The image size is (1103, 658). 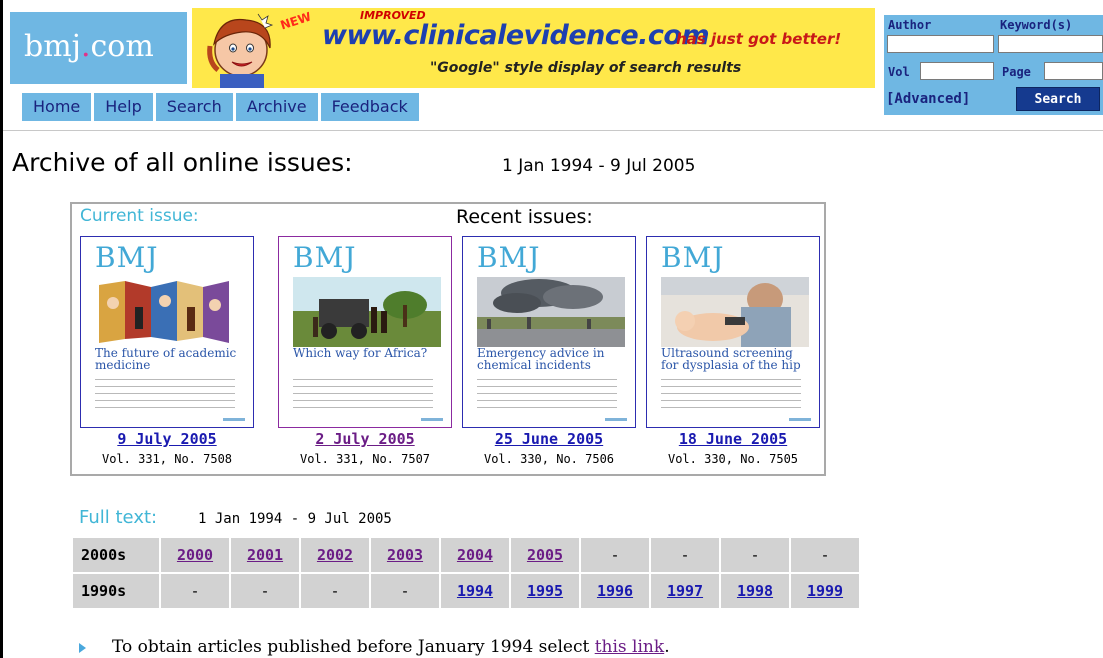 I want to click on nav-archive: Archive, so click(x=276, y=107).